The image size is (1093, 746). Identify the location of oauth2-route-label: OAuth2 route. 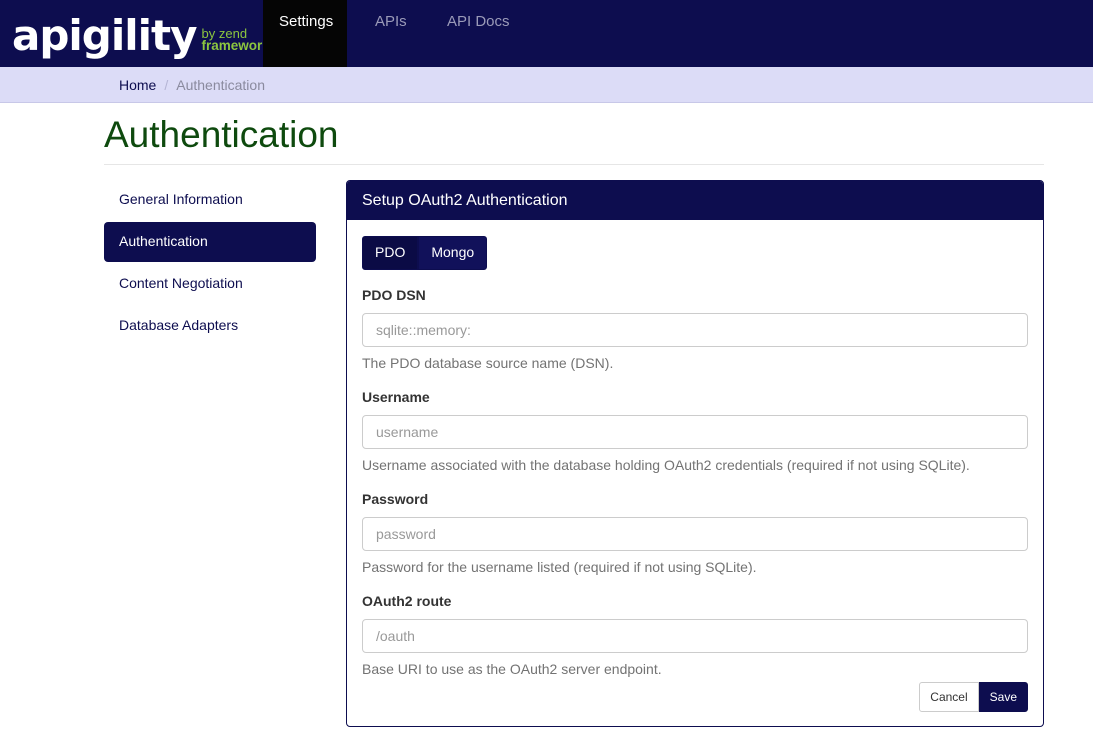
(407, 601).